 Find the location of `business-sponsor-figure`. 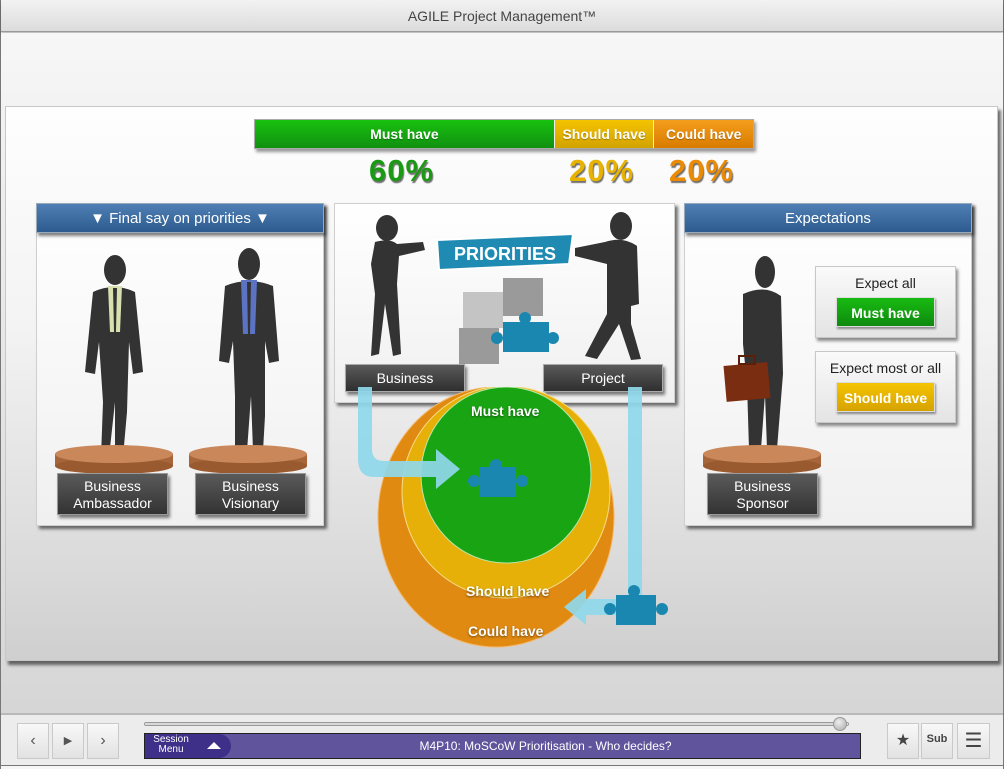

business-sponsor-figure is located at coordinates (753, 352).